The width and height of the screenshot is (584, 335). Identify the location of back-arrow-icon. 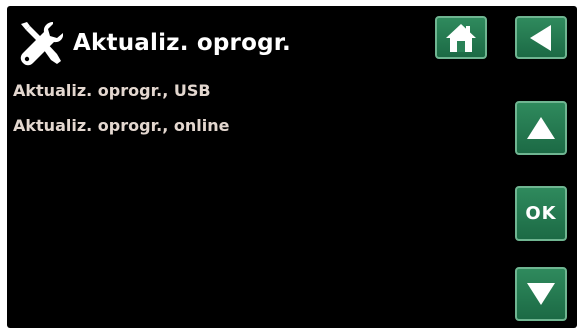
(540, 37).